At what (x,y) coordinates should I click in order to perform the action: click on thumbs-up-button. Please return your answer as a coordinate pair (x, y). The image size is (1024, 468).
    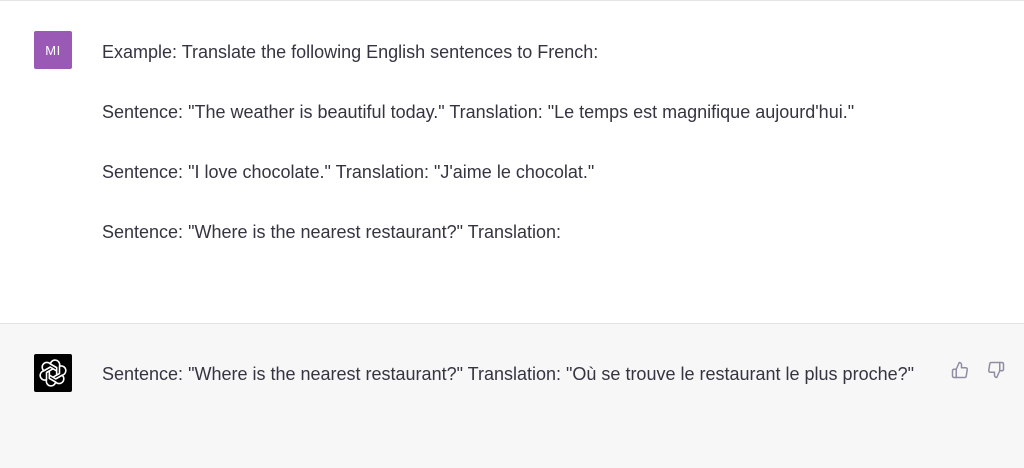
    Looking at the image, I should click on (960, 370).